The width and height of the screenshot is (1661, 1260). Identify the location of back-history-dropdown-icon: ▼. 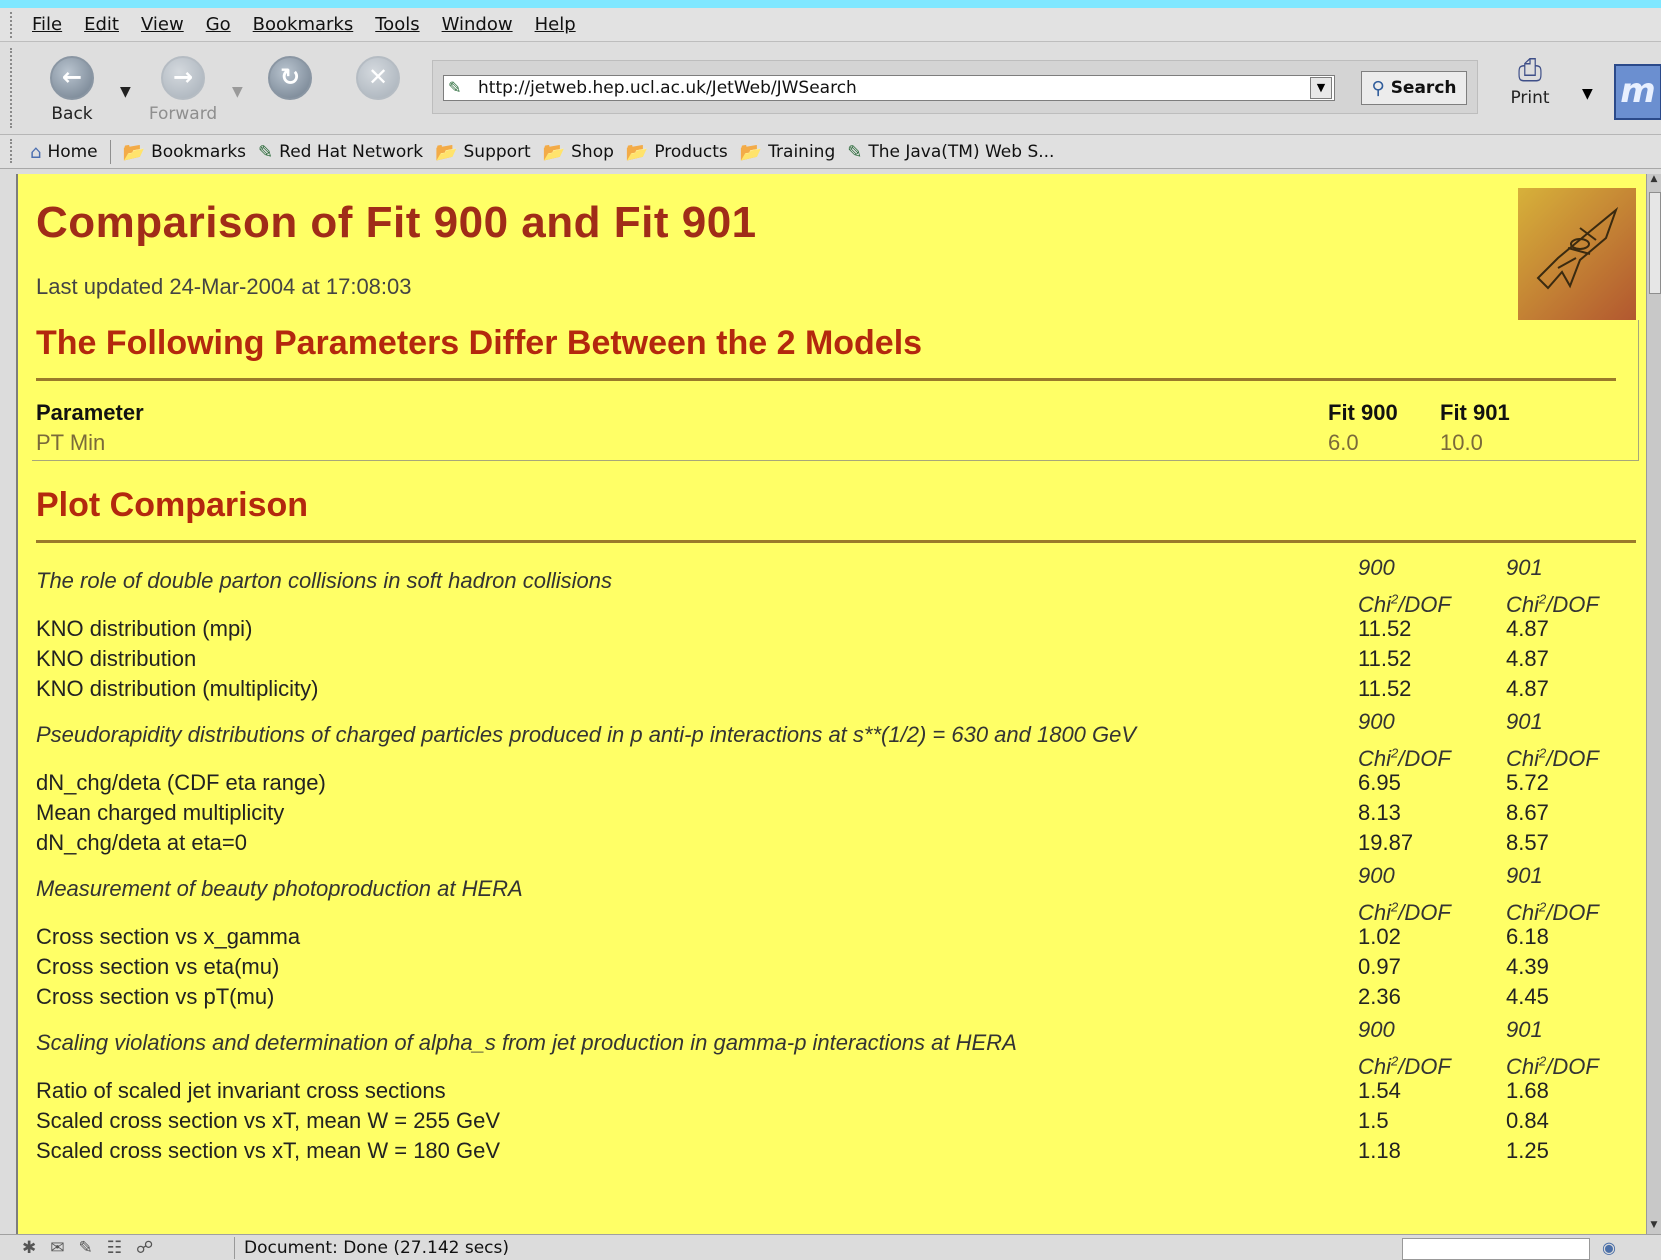
(125, 92).